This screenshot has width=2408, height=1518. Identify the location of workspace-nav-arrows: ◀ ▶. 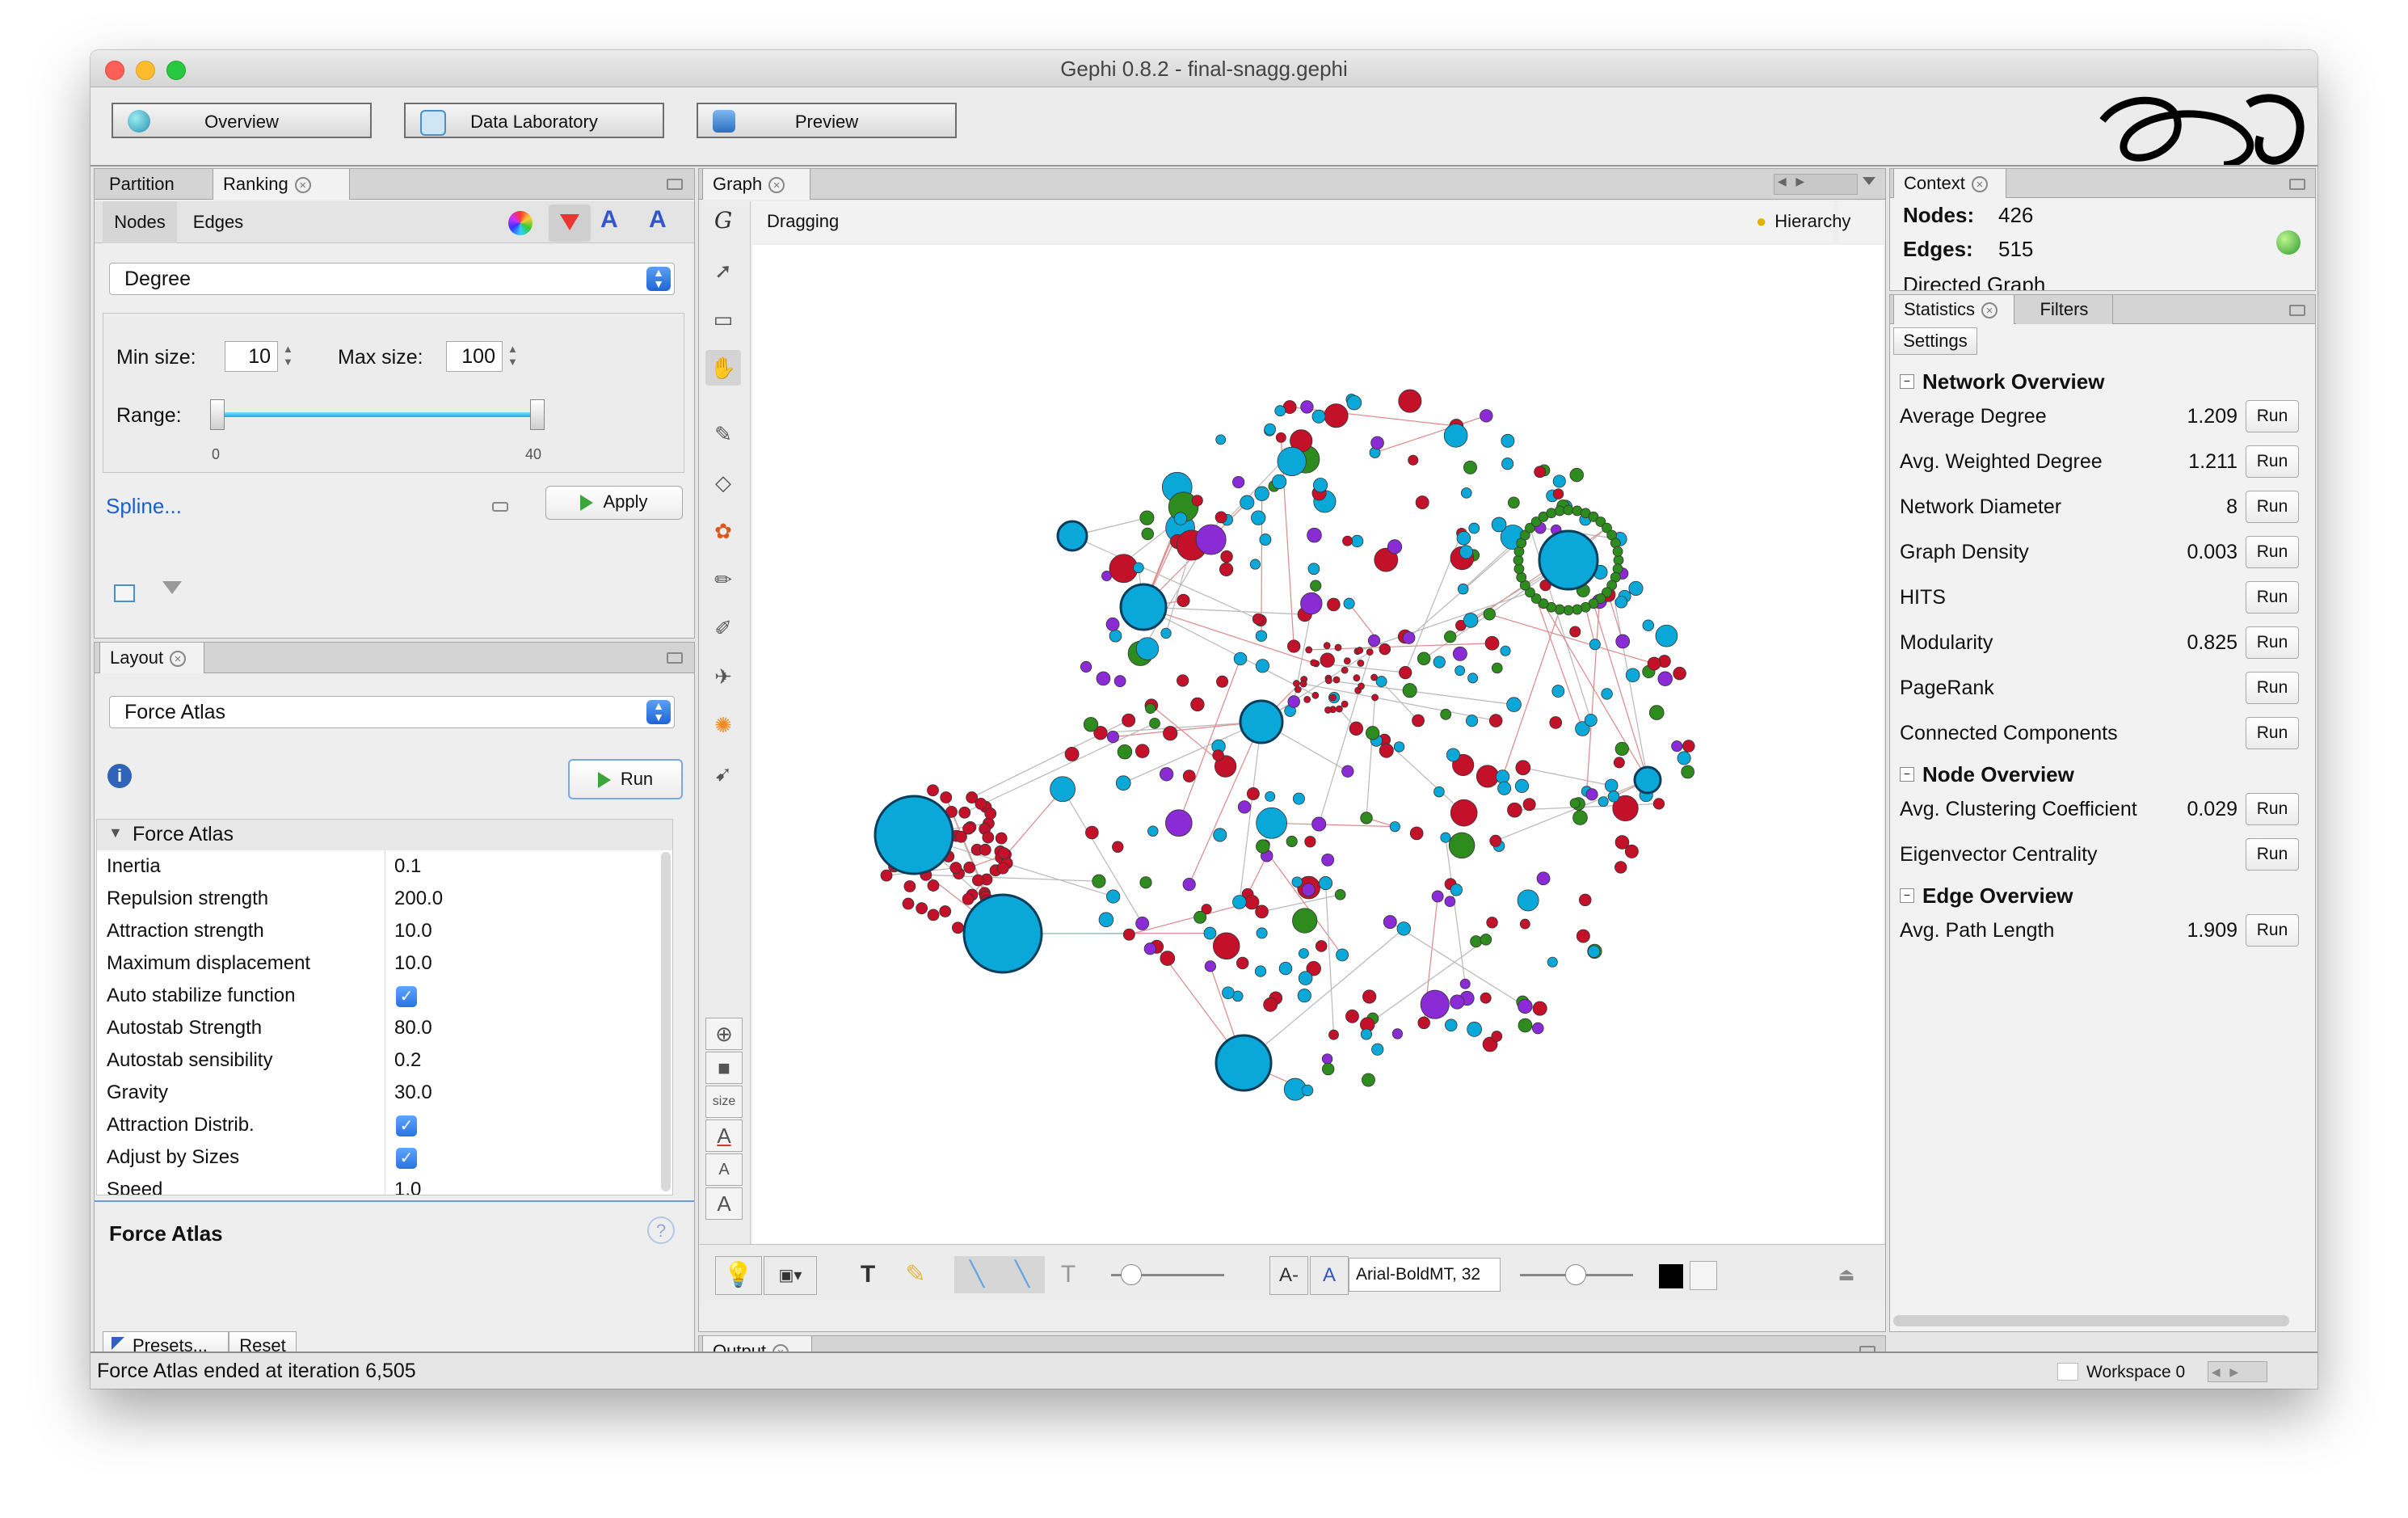
(2237, 1371).